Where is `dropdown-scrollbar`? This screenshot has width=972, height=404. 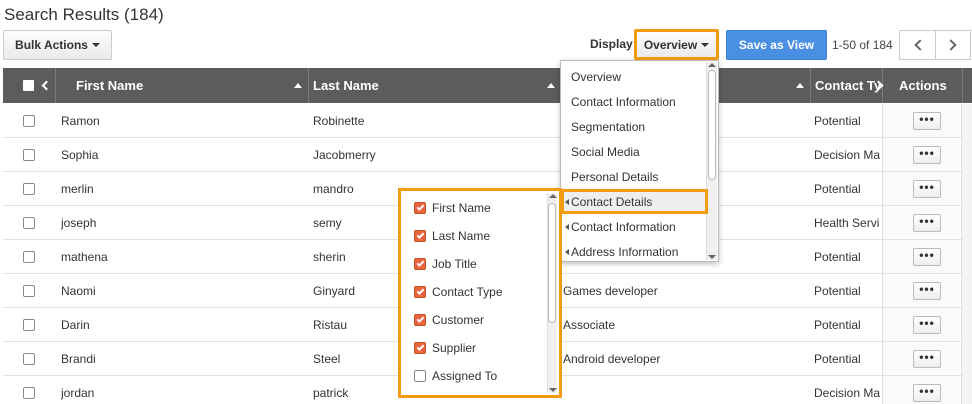 dropdown-scrollbar is located at coordinates (711, 161).